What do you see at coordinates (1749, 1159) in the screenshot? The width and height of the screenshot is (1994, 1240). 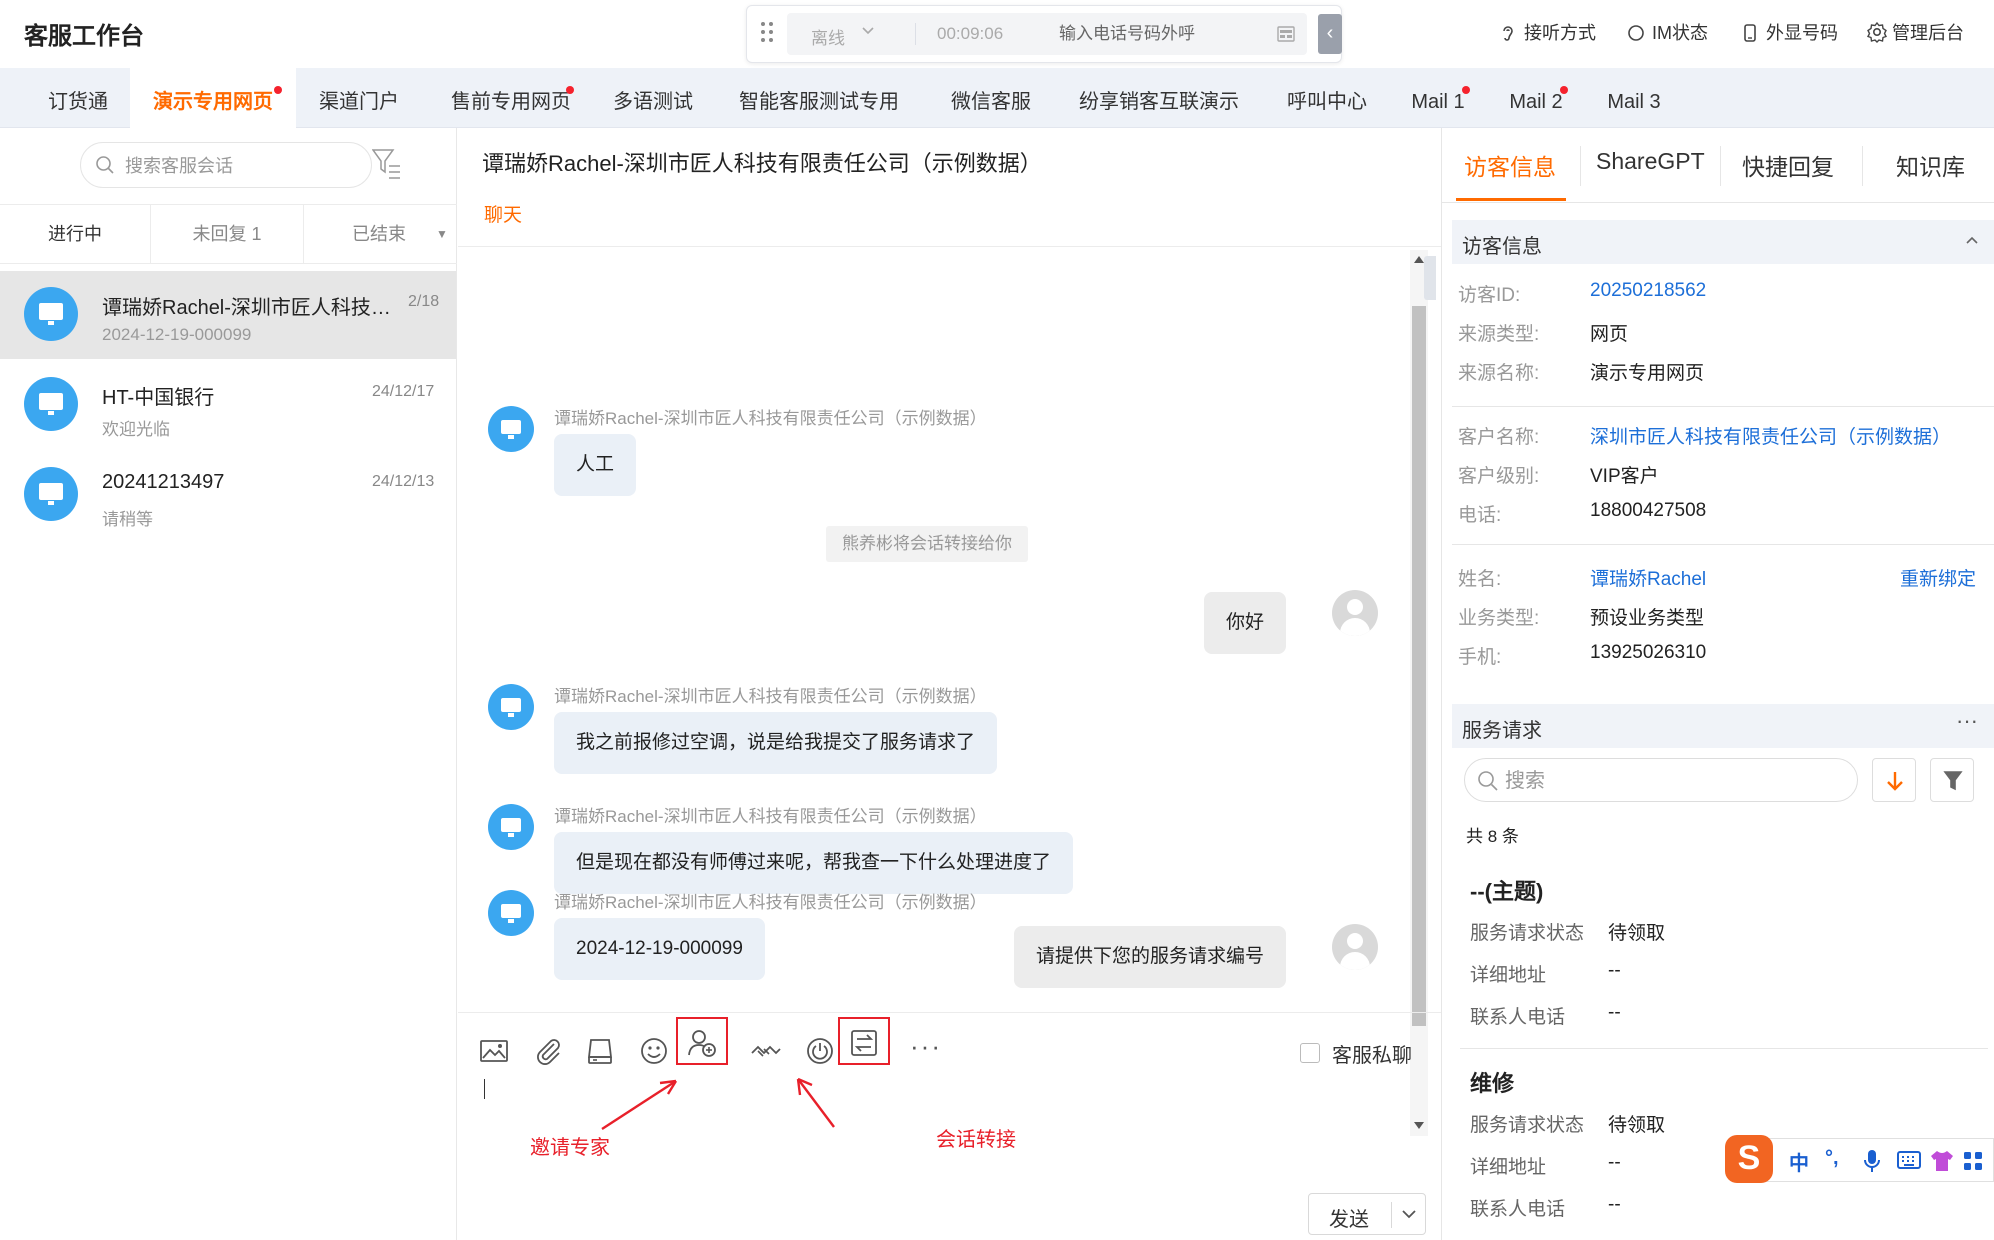 I see `ime-logo: S` at bounding box center [1749, 1159].